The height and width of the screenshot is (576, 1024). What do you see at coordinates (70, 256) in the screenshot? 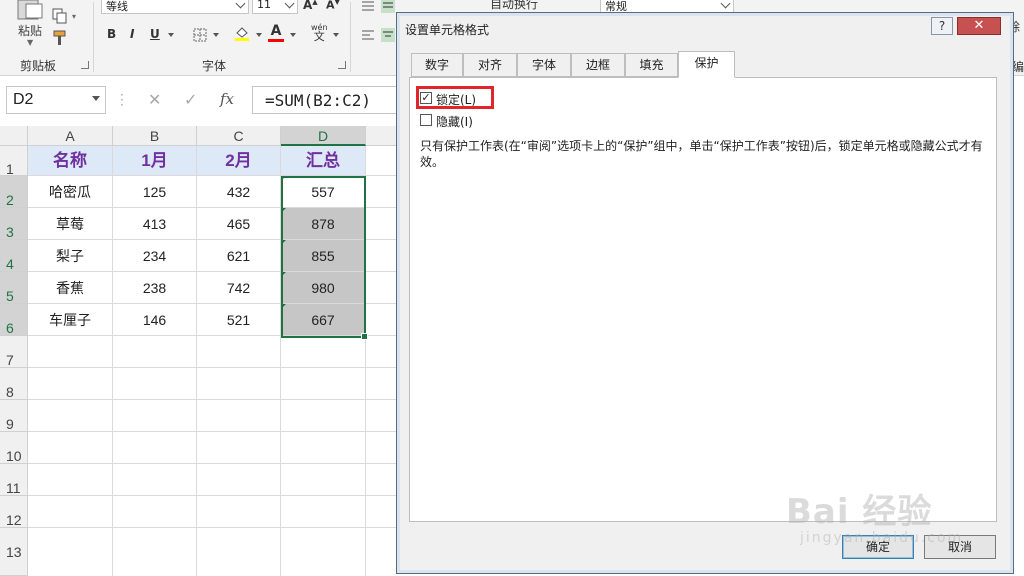
I see `table-cell: 梨子` at bounding box center [70, 256].